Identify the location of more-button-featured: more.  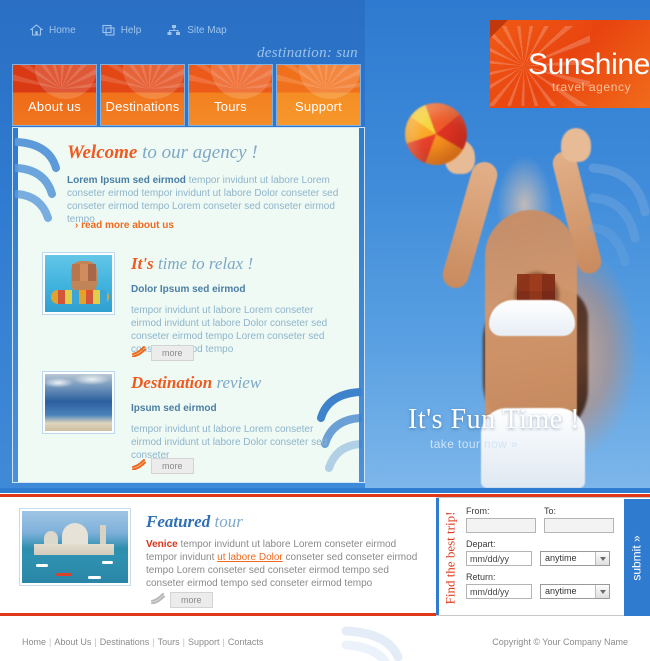
(181, 600).